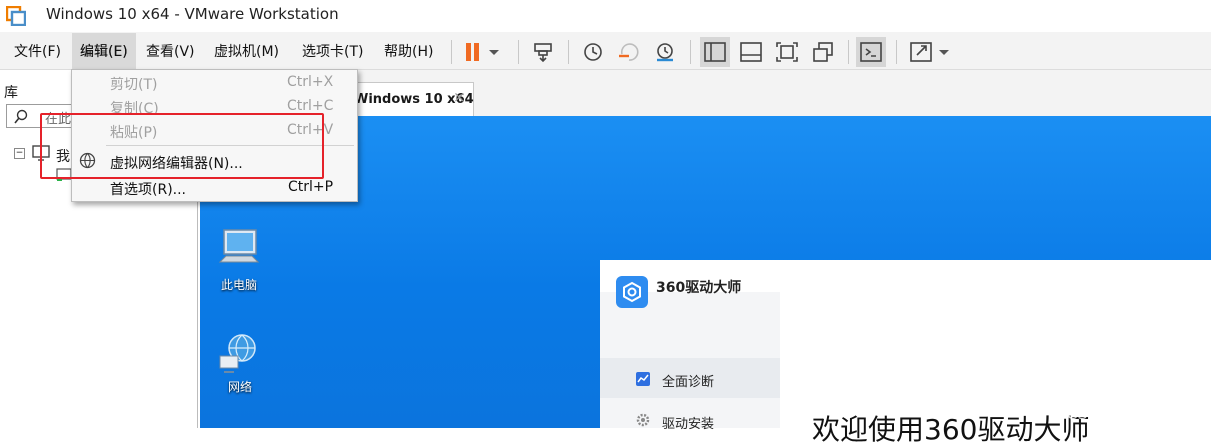  Describe the element at coordinates (408, 51) in the screenshot. I see `menu-help: 帮助(H)` at that location.